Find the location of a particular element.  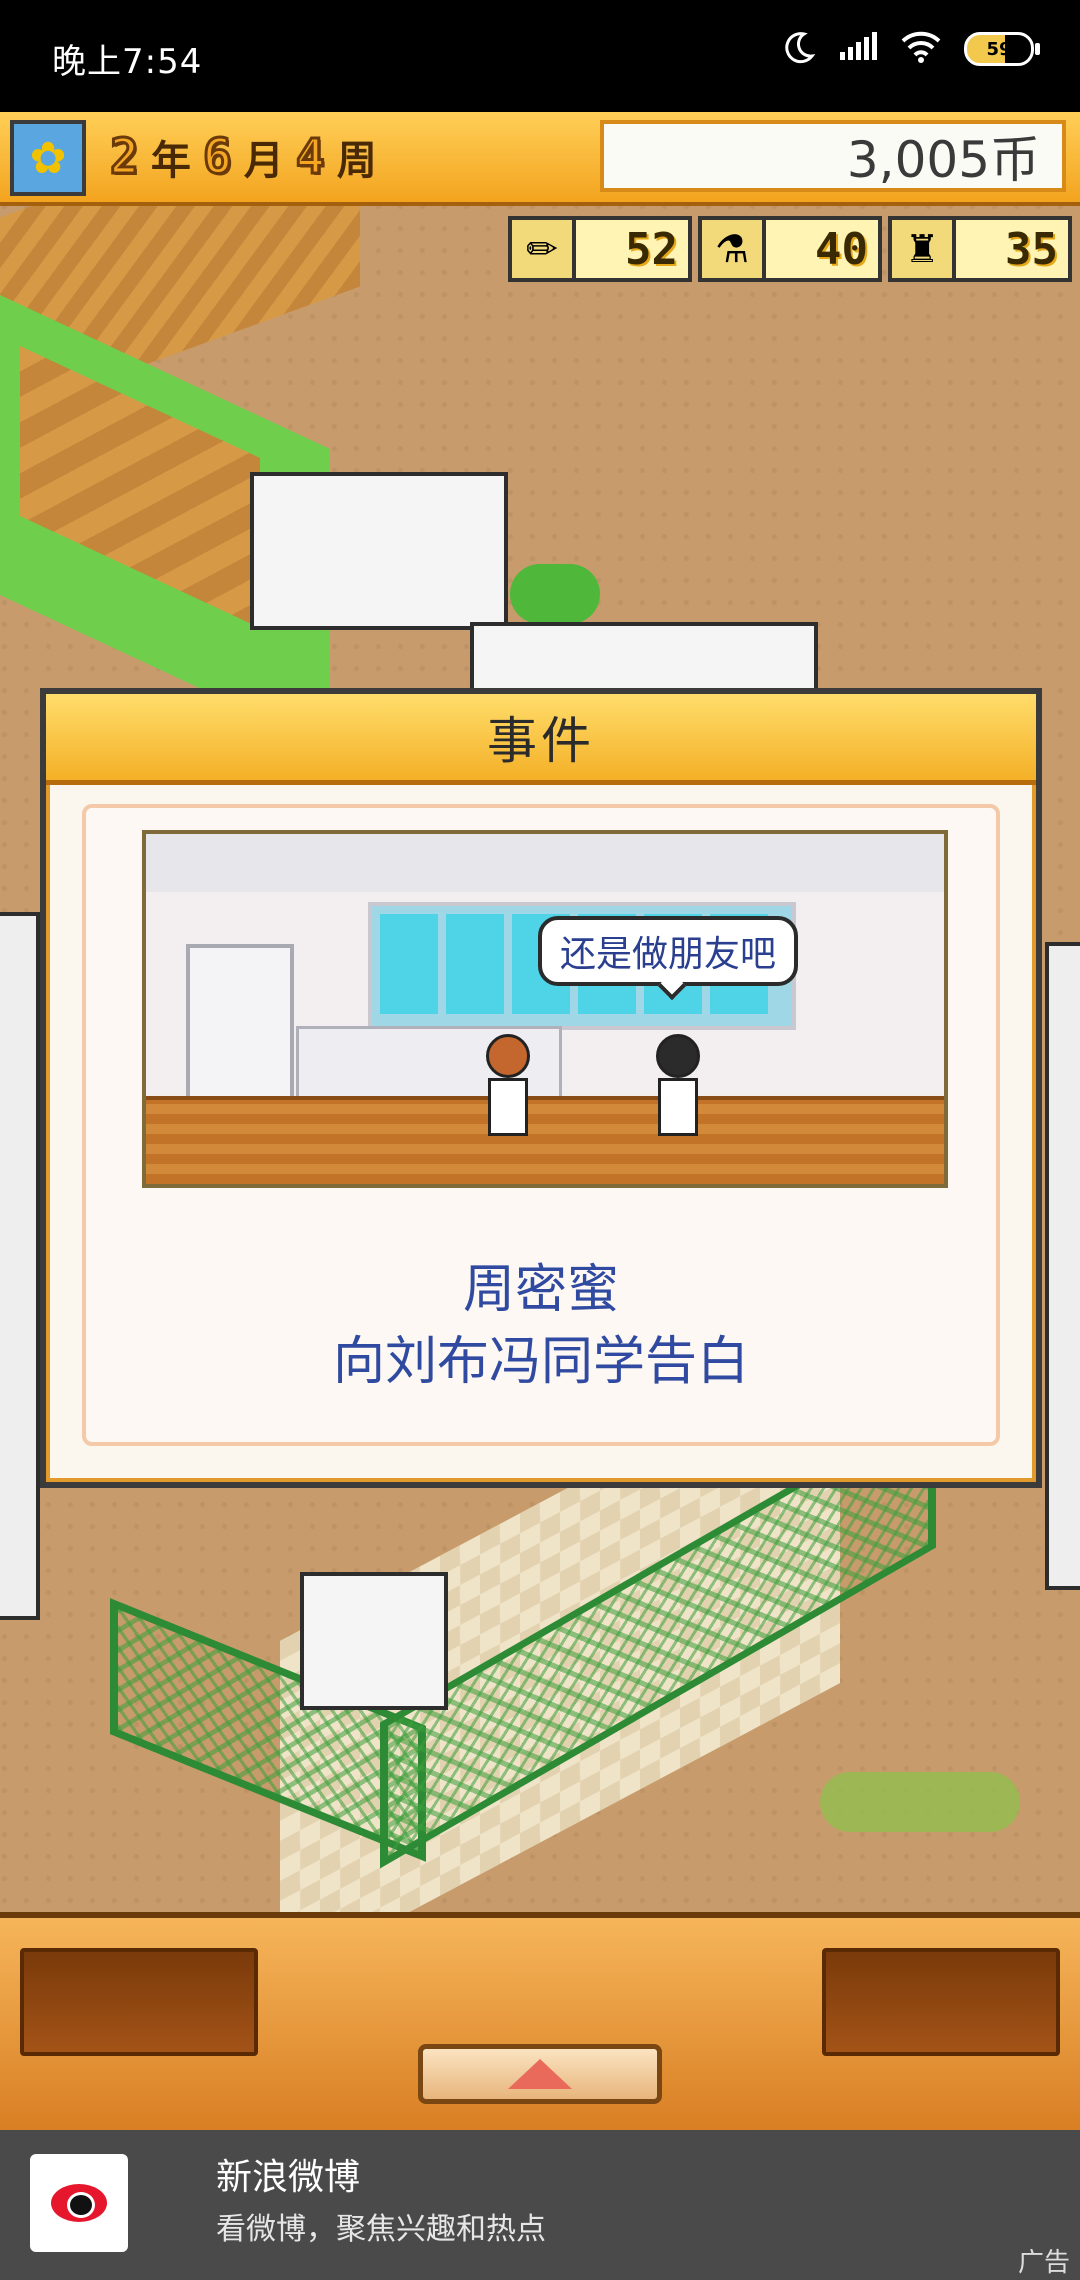

week-number: 4 is located at coordinates (310, 157).